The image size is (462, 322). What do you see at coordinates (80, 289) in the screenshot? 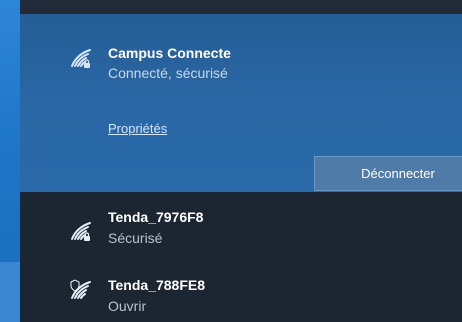
I see `wifi-open-shield-icon` at bounding box center [80, 289].